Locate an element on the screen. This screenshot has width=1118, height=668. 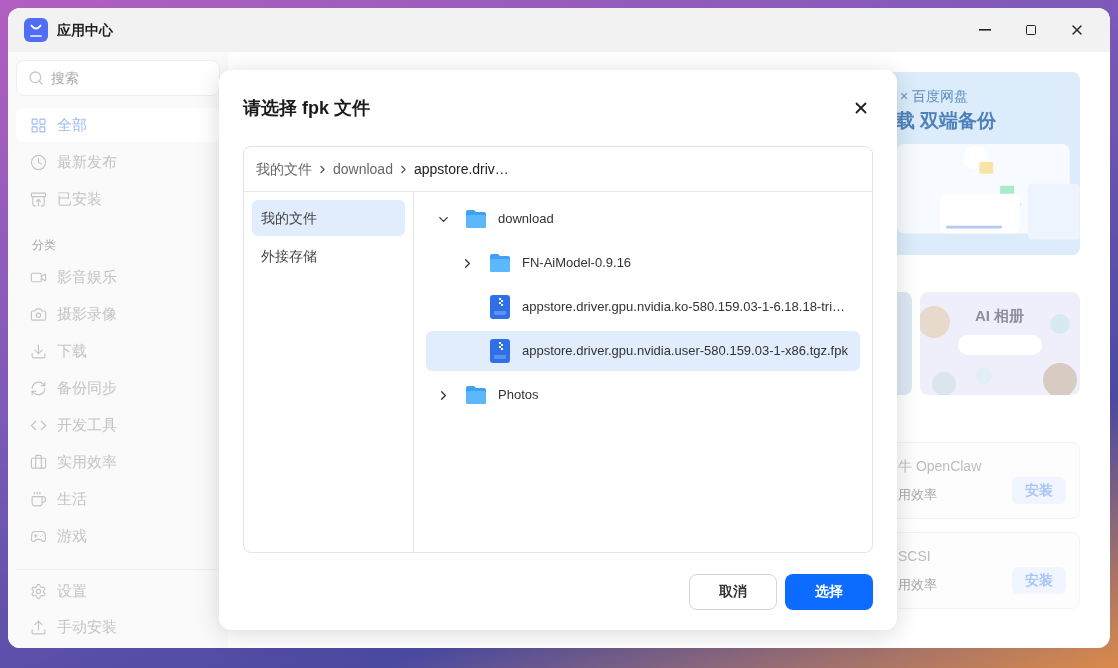
album-title: AI 相册 is located at coordinates (1000, 316).